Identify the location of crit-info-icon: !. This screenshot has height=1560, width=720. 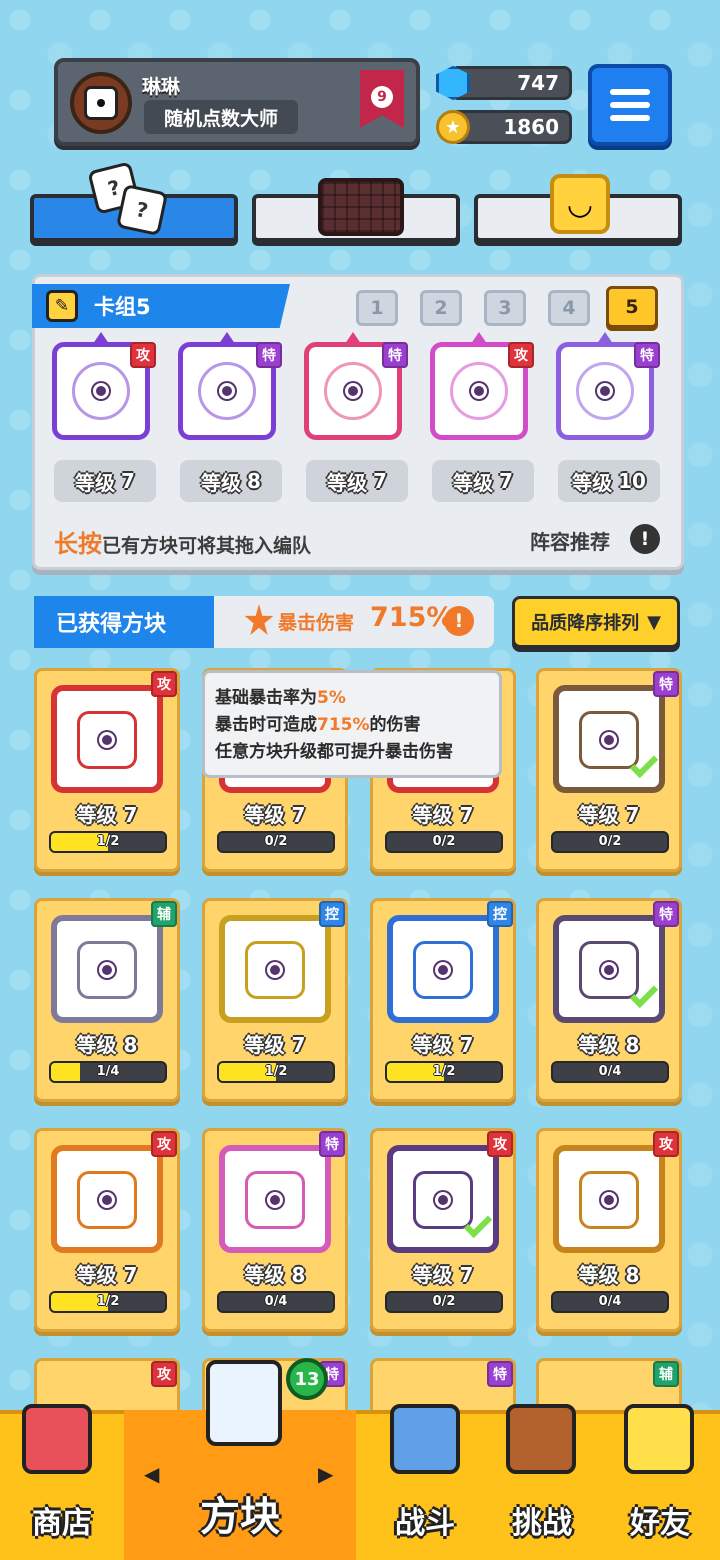
(459, 621).